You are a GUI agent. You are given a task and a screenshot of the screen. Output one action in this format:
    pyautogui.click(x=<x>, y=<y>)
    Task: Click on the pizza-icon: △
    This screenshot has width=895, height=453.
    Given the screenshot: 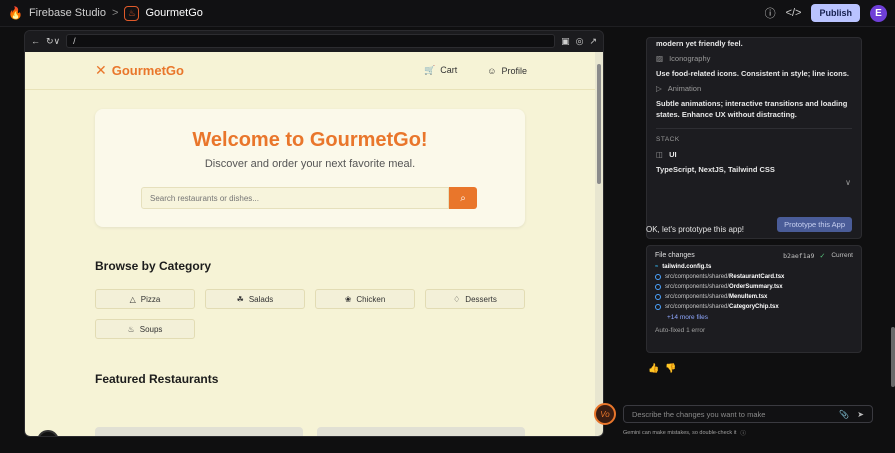 What is the action you would take?
    pyautogui.click(x=132, y=299)
    